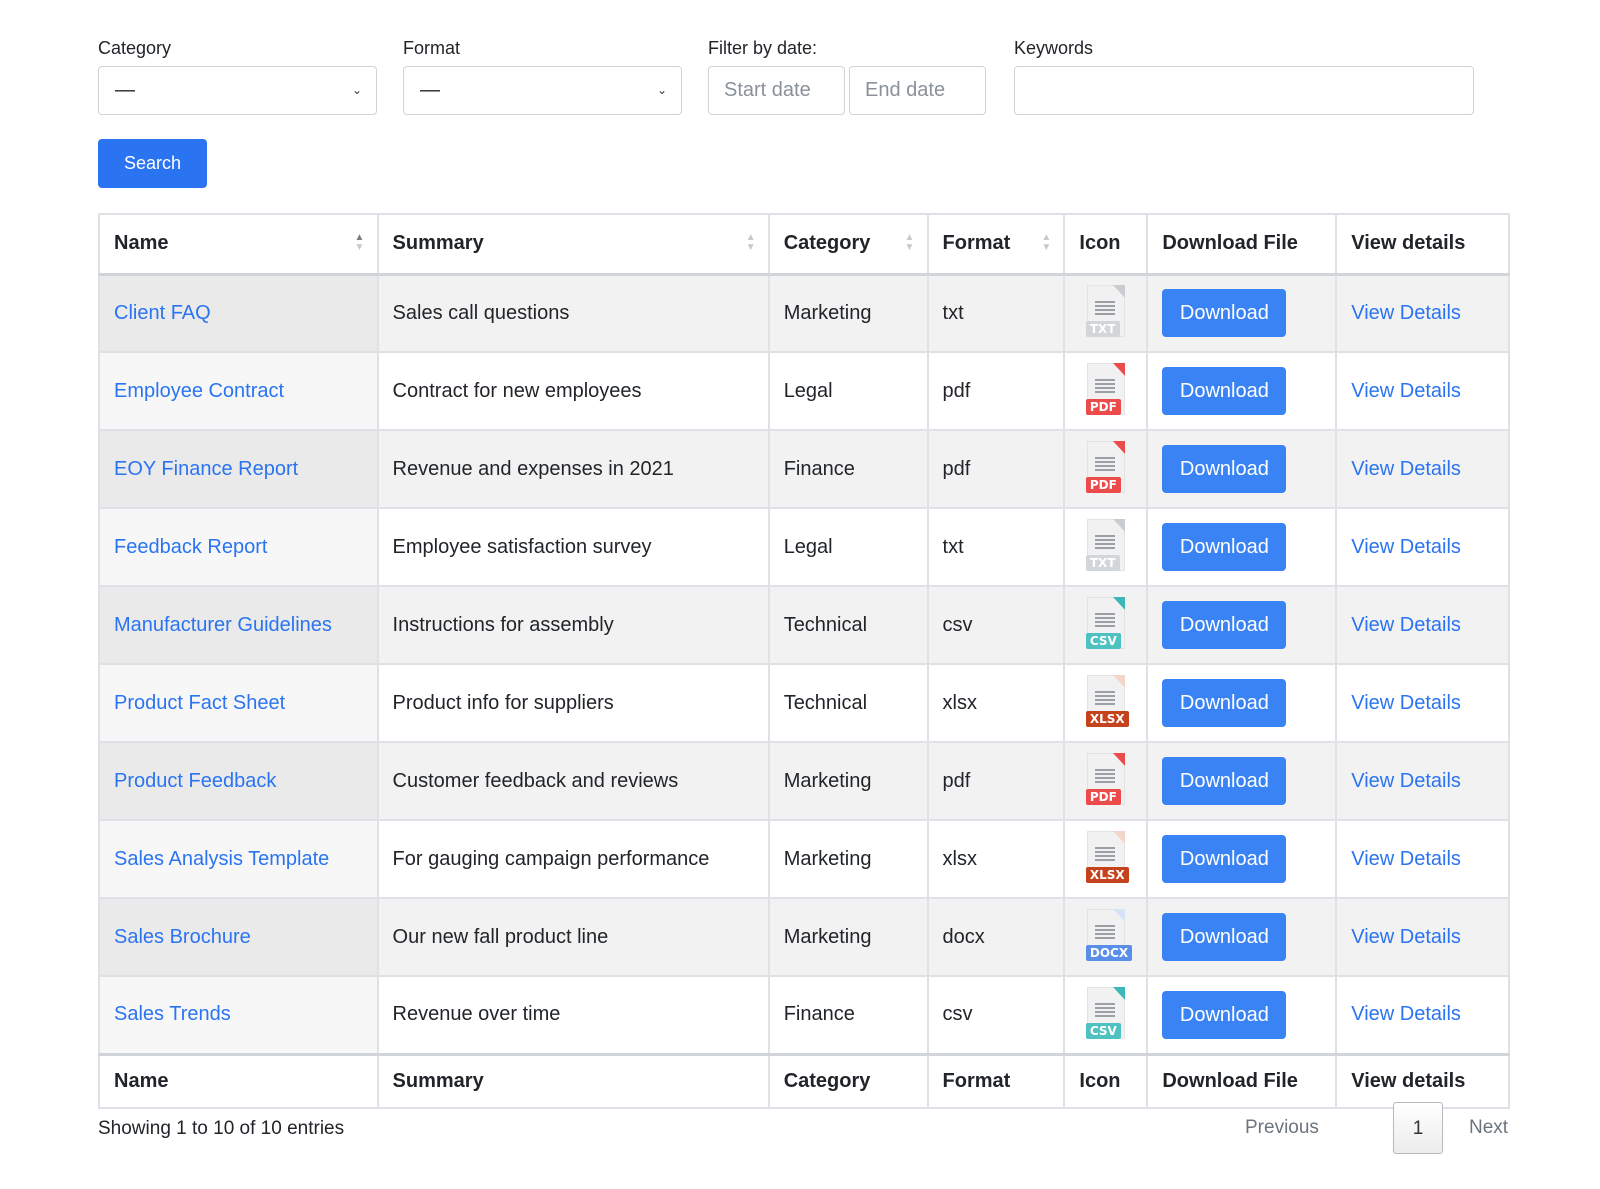 This screenshot has width=1600, height=1189. I want to click on sort-icon: ▲ ▼, so click(750, 242).